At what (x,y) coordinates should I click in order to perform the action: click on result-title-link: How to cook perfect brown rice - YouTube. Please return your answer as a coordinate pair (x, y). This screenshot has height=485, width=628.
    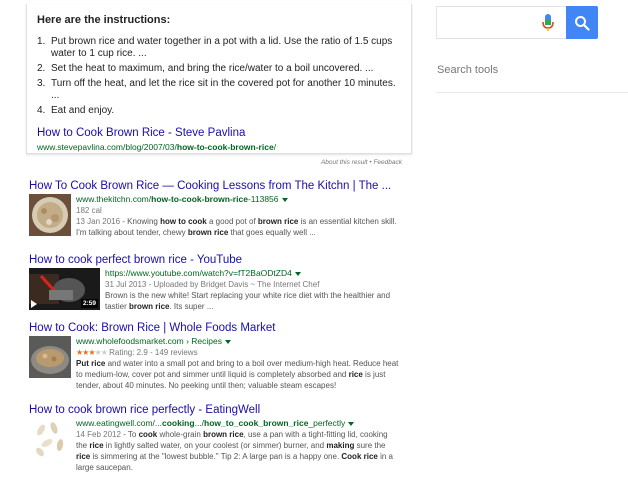
    Looking at the image, I should click on (214, 260).